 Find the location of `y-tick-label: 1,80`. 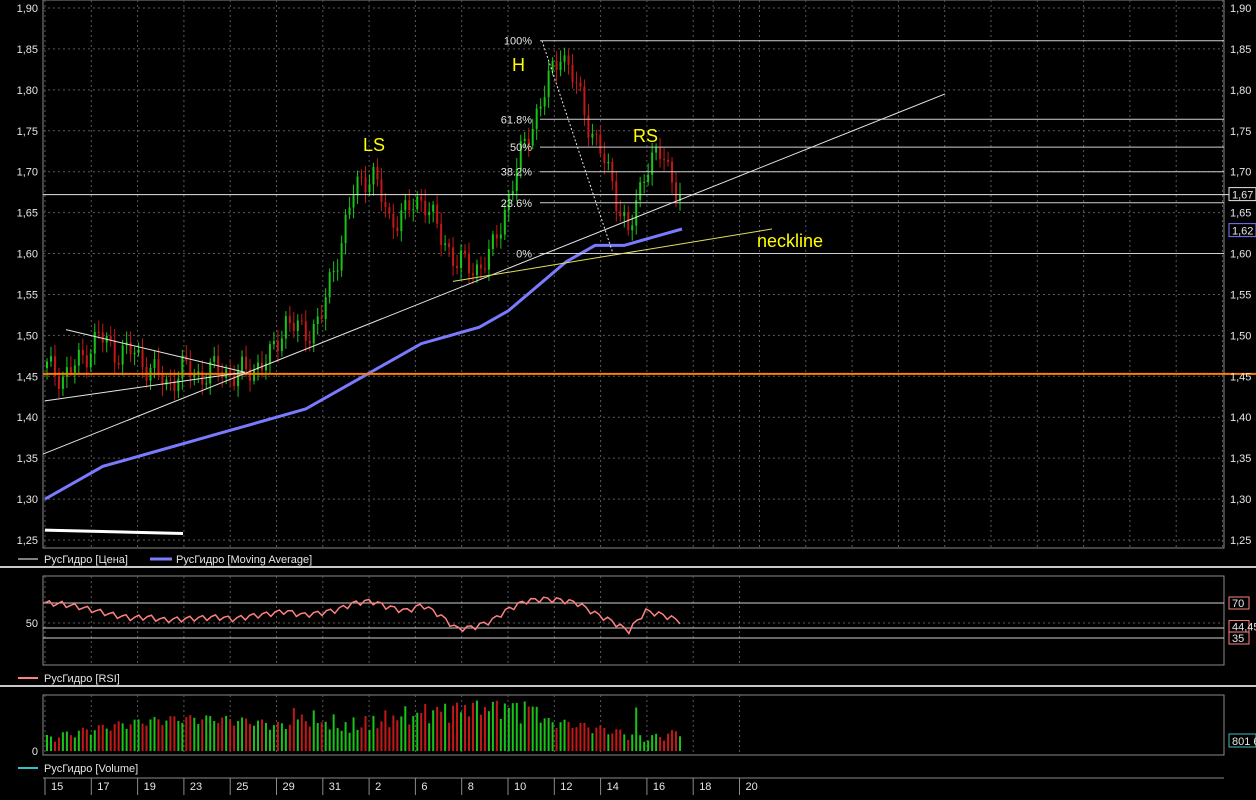

y-tick-label: 1,80 is located at coordinates (27, 91).